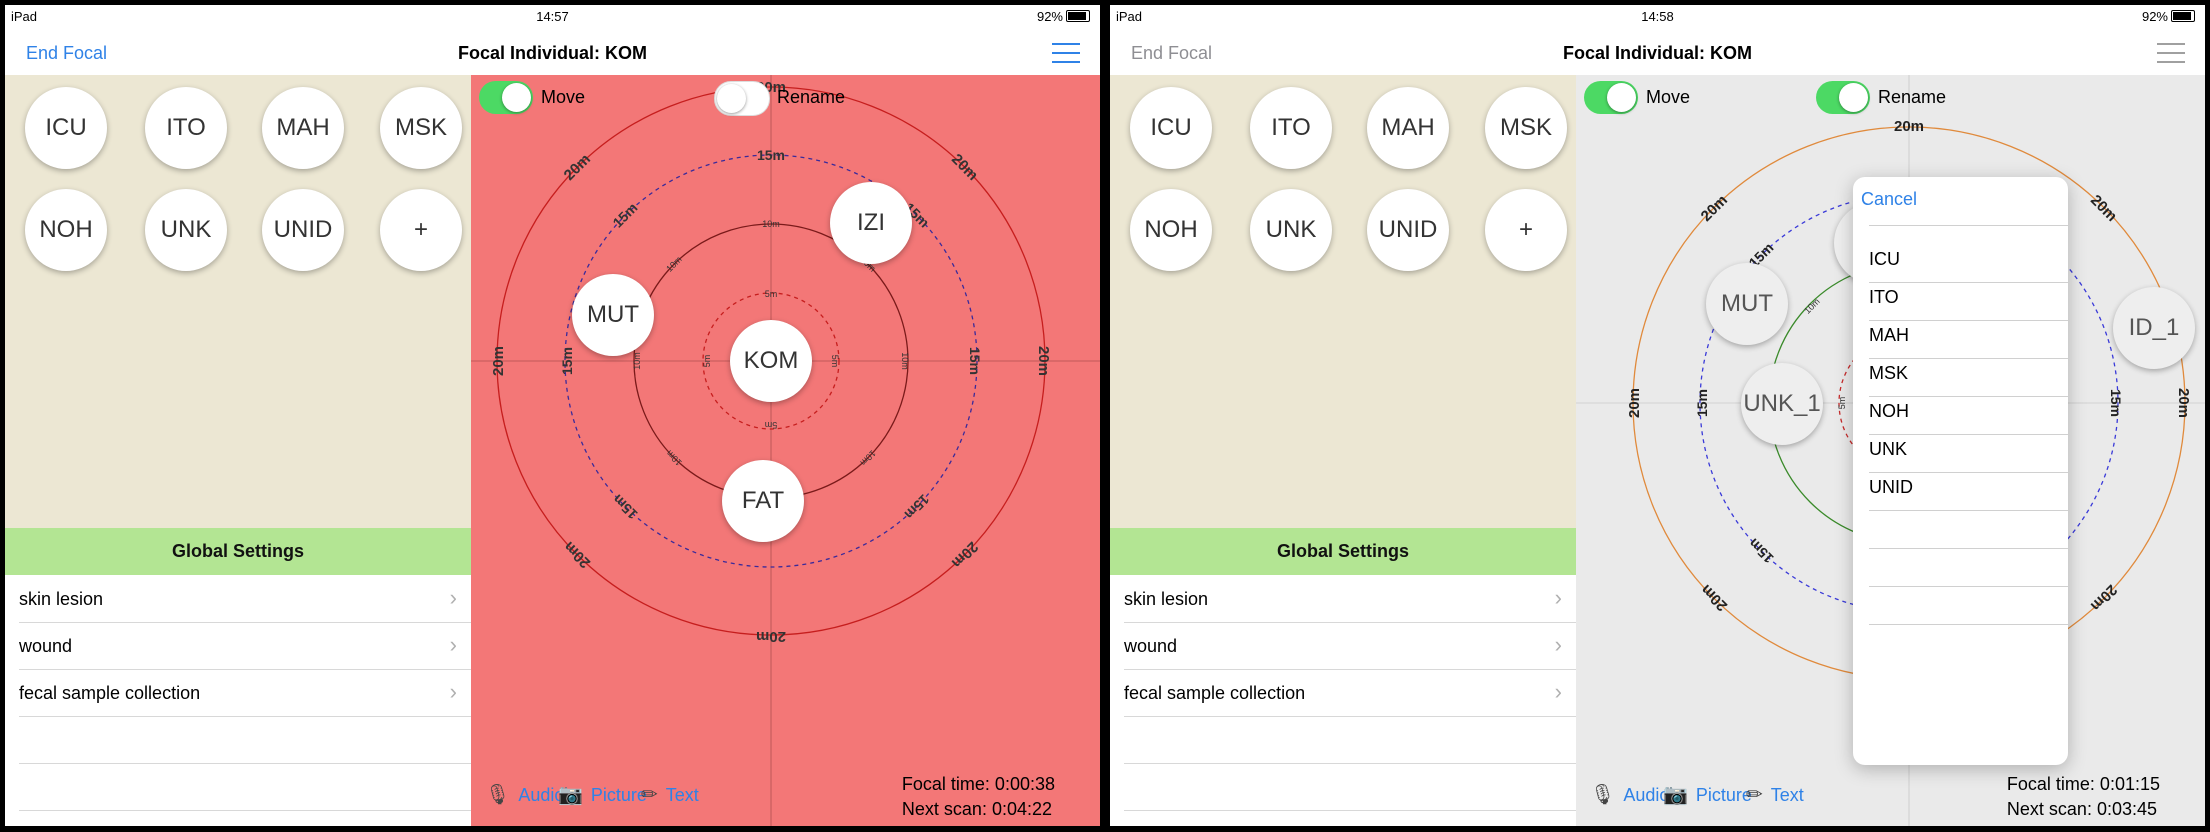 The image size is (2210, 832). What do you see at coordinates (1888, 373) in the screenshot?
I see `rename-option: MSK` at bounding box center [1888, 373].